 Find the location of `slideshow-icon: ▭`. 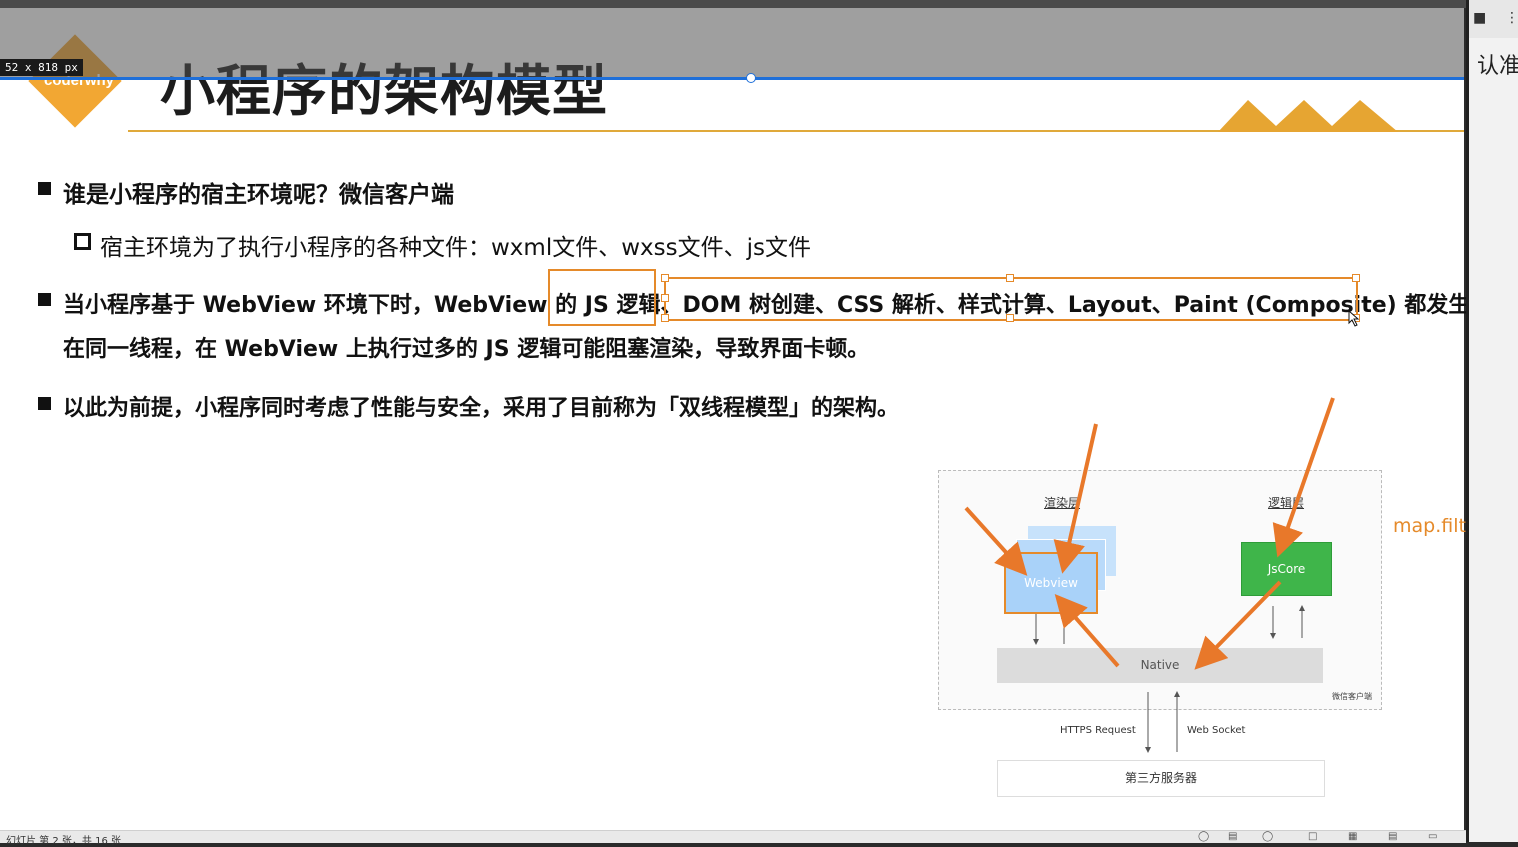

slideshow-icon: ▭ is located at coordinates (1432, 836).